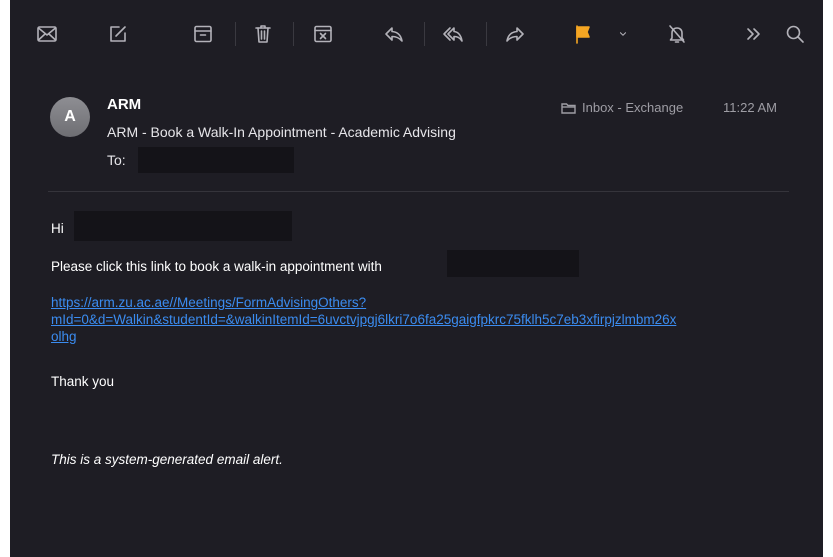 Image resolution: width=833 pixels, height=557 pixels. What do you see at coordinates (118, 34) in the screenshot?
I see `compose-icon` at bounding box center [118, 34].